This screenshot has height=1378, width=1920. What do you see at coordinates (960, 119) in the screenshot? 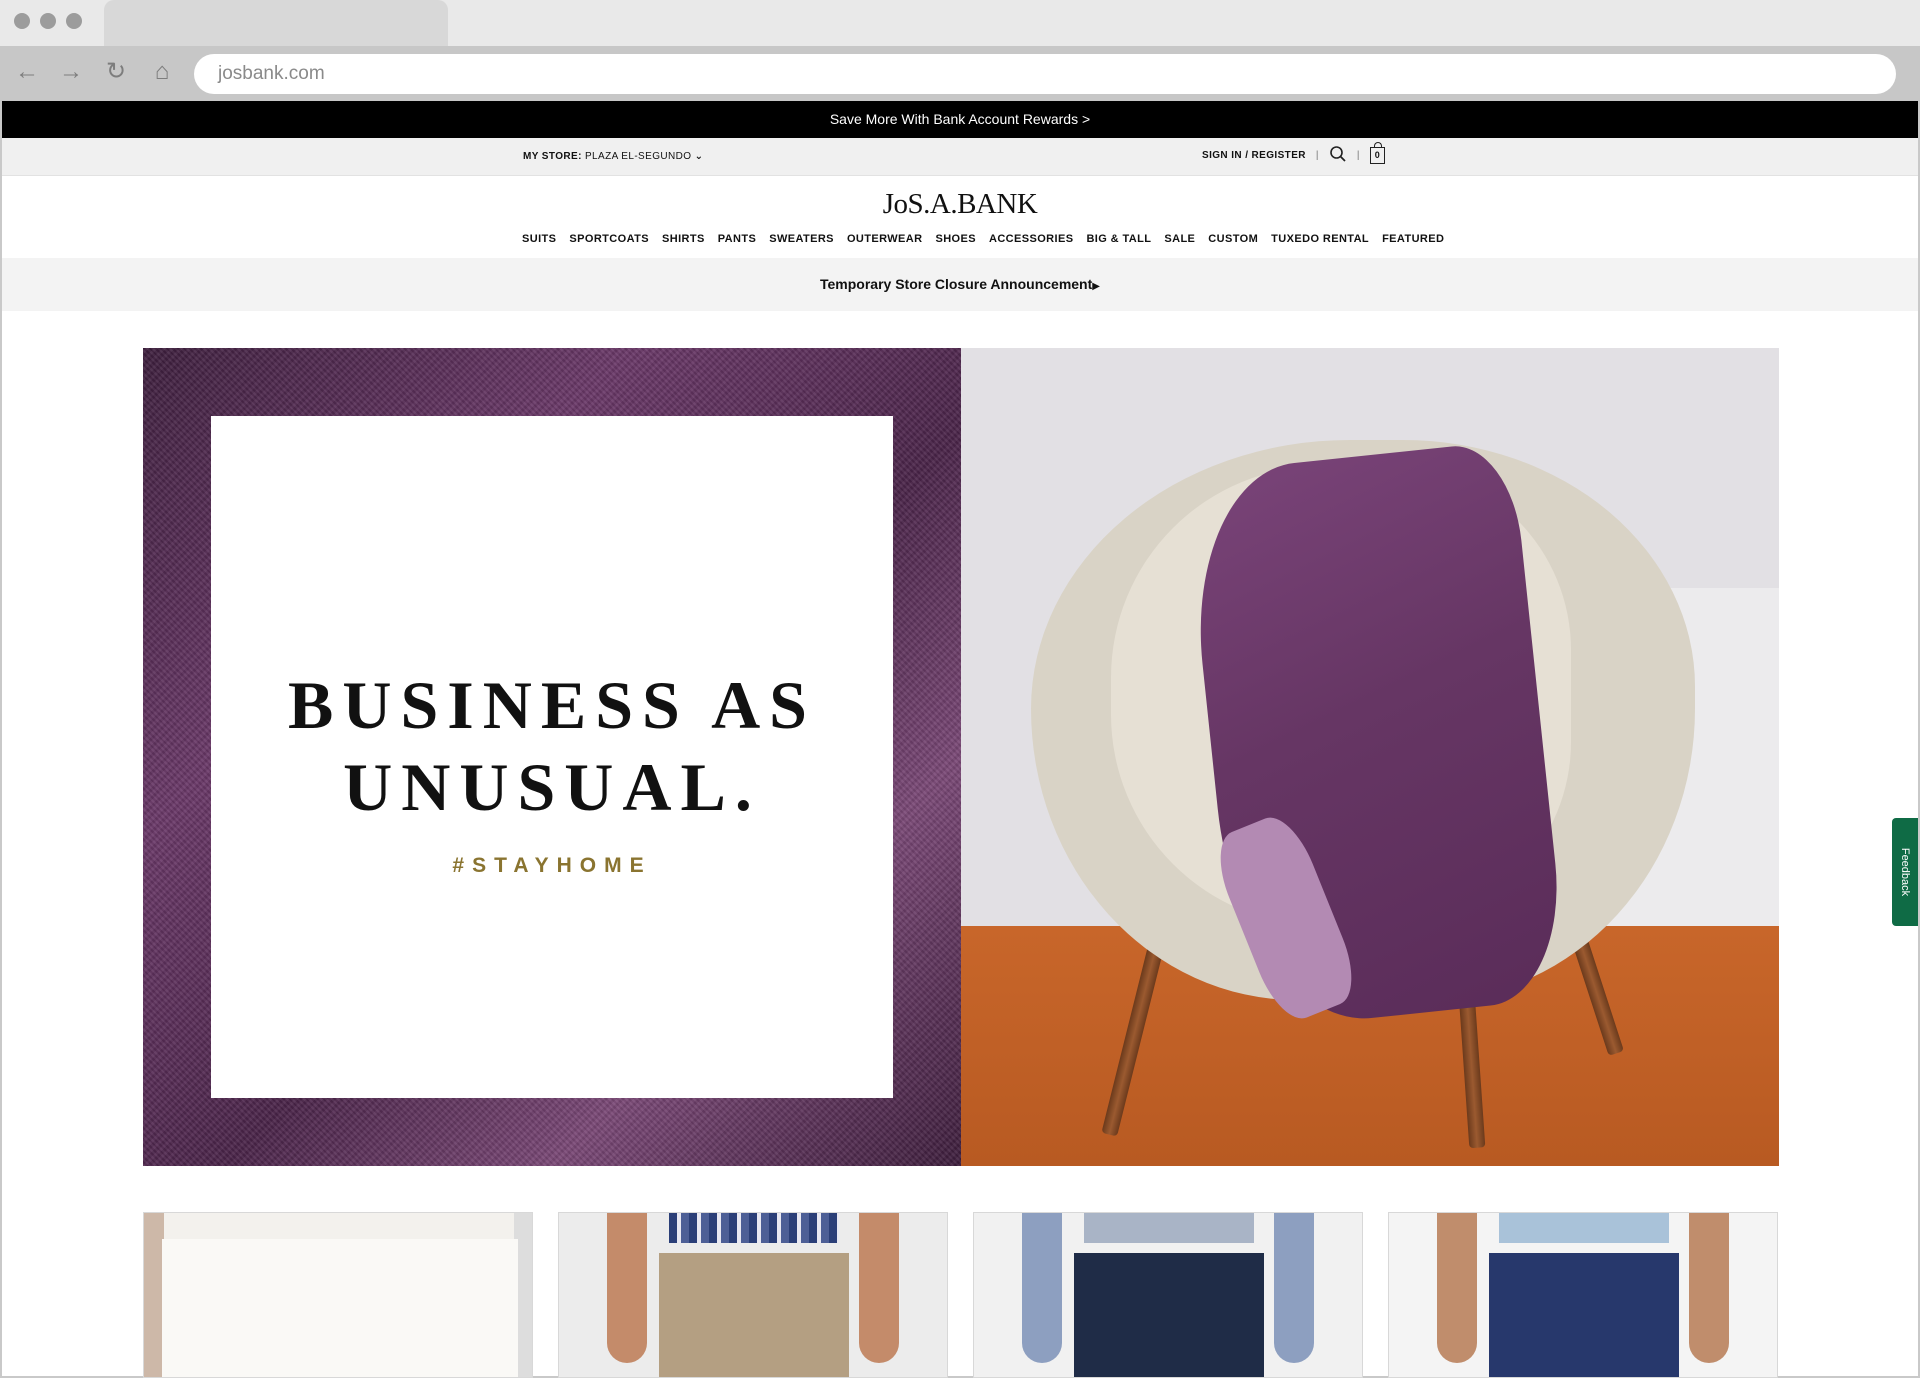
I see `rewards-promo-banner: Save More With Bank Account Rewards >` at bounding box center [960, 119].